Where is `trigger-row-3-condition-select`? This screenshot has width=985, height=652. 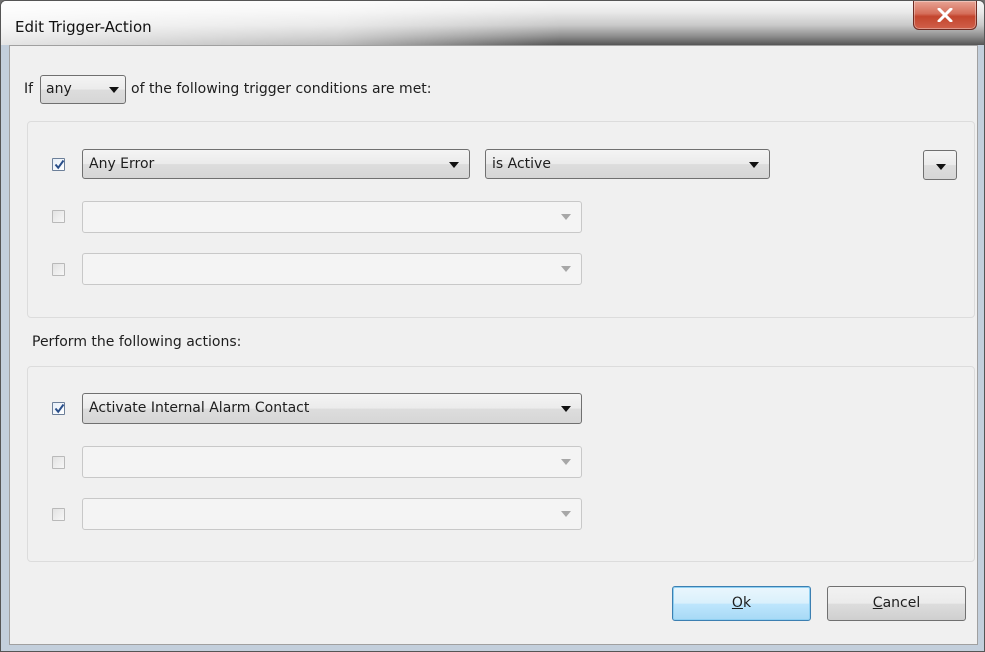 trigger-row-3-condition-select is located at coordinates (332, 269).